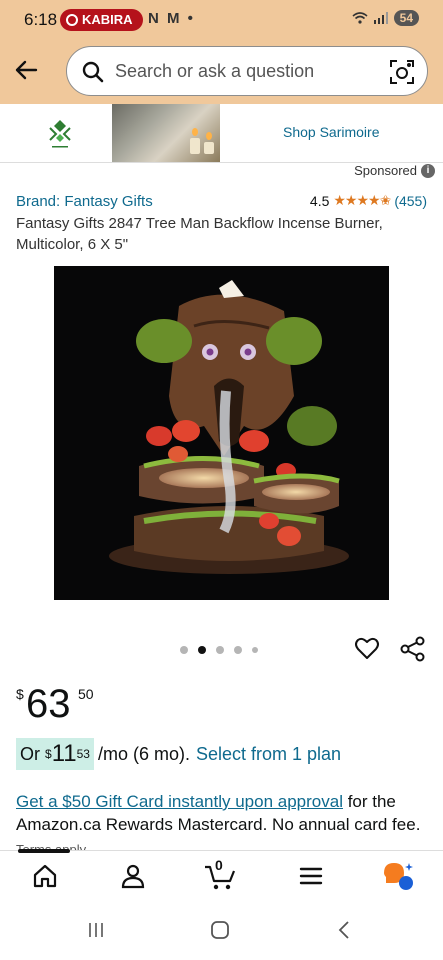 The height and width of the screenshot is (960, 443). What do you see at coordinates (413, 649) in the screenshot?
I see `share-icon` at bounding box center [413, 649].